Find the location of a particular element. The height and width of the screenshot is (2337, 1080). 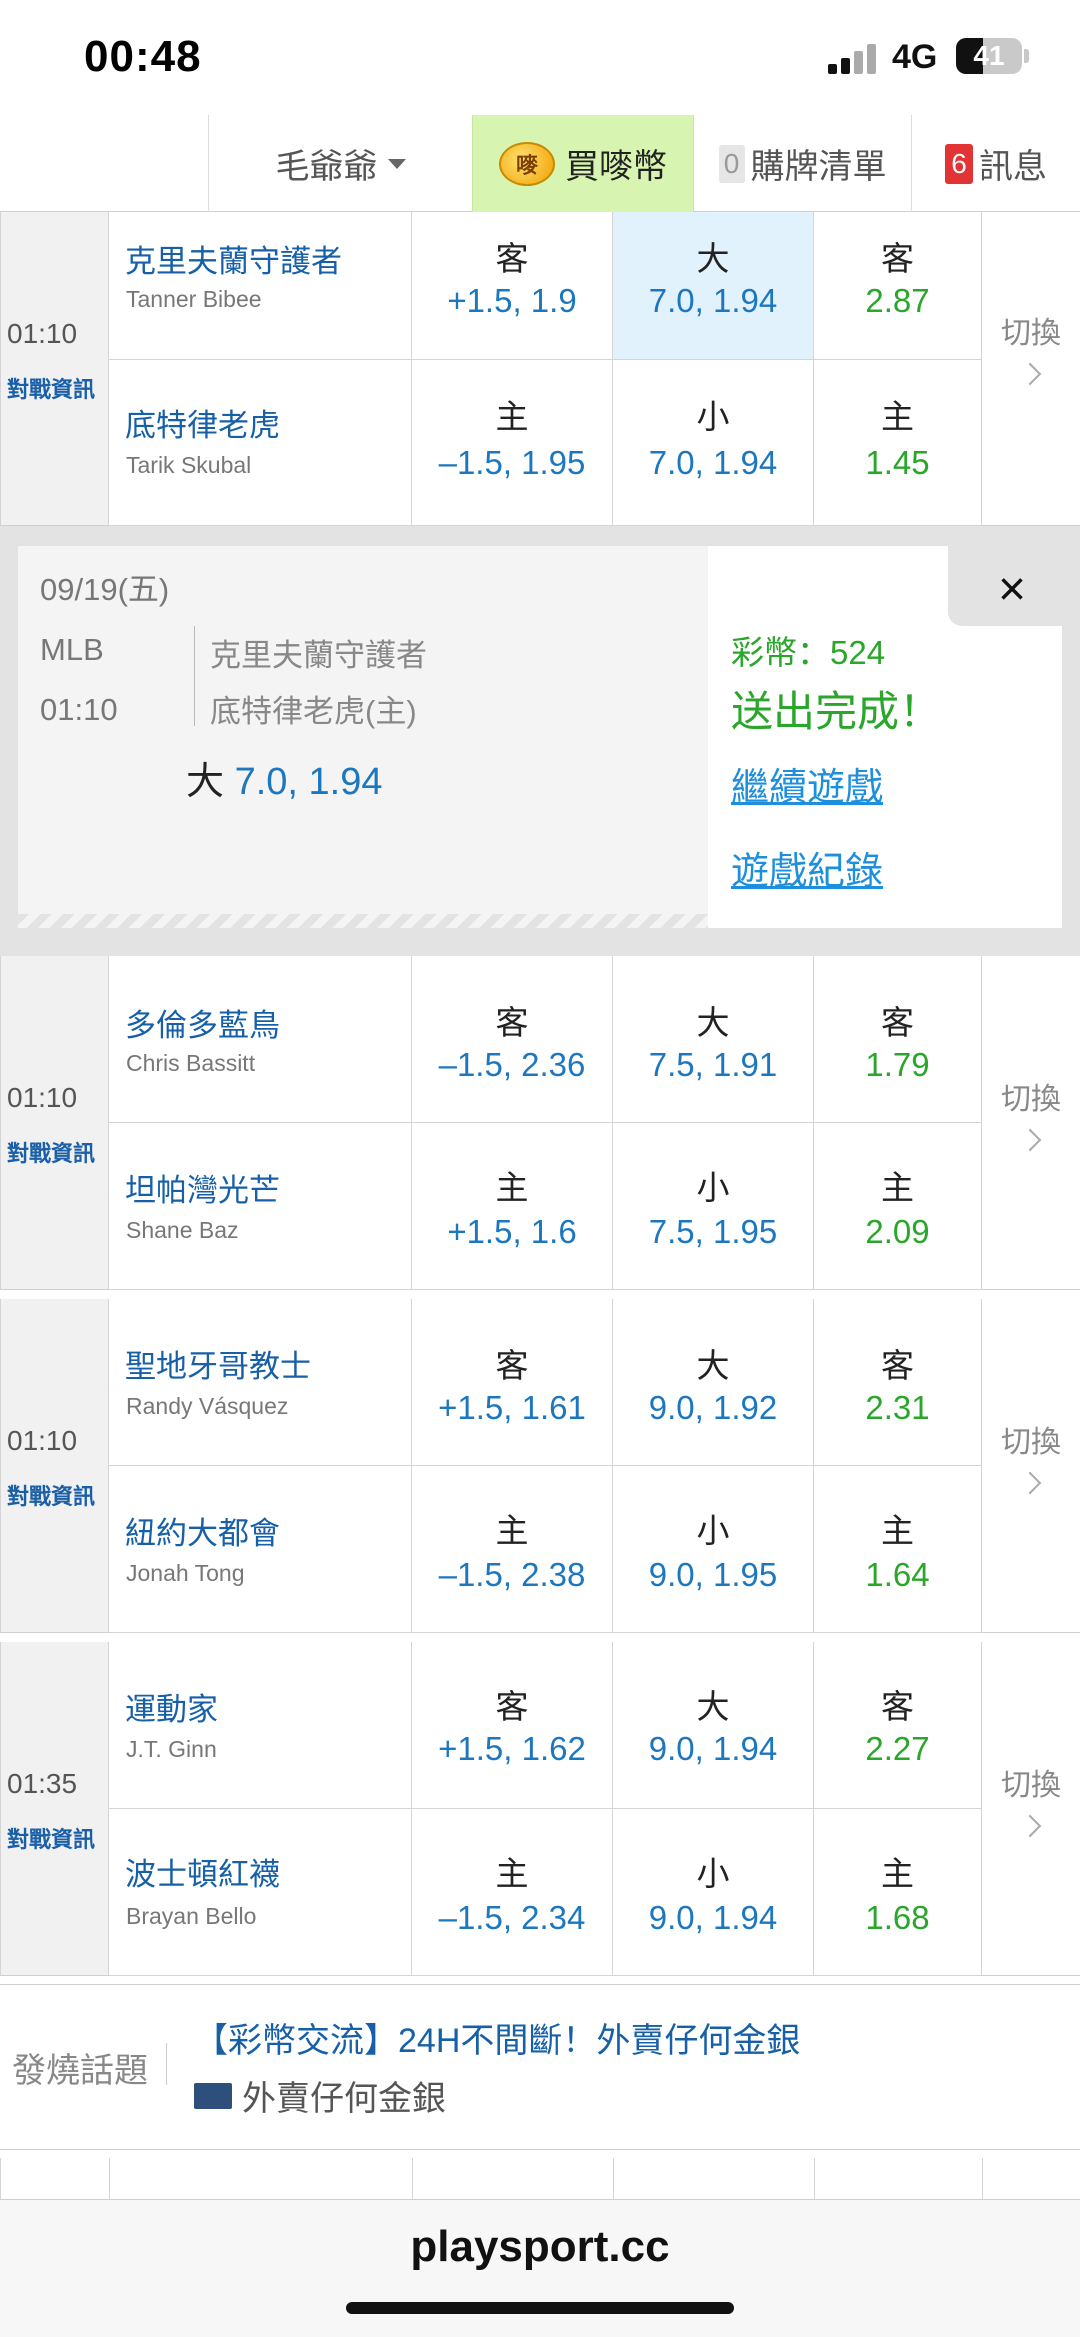

spread-odds-away: 客 +1.5, 1.61 is located at coordinates (512, 1382).